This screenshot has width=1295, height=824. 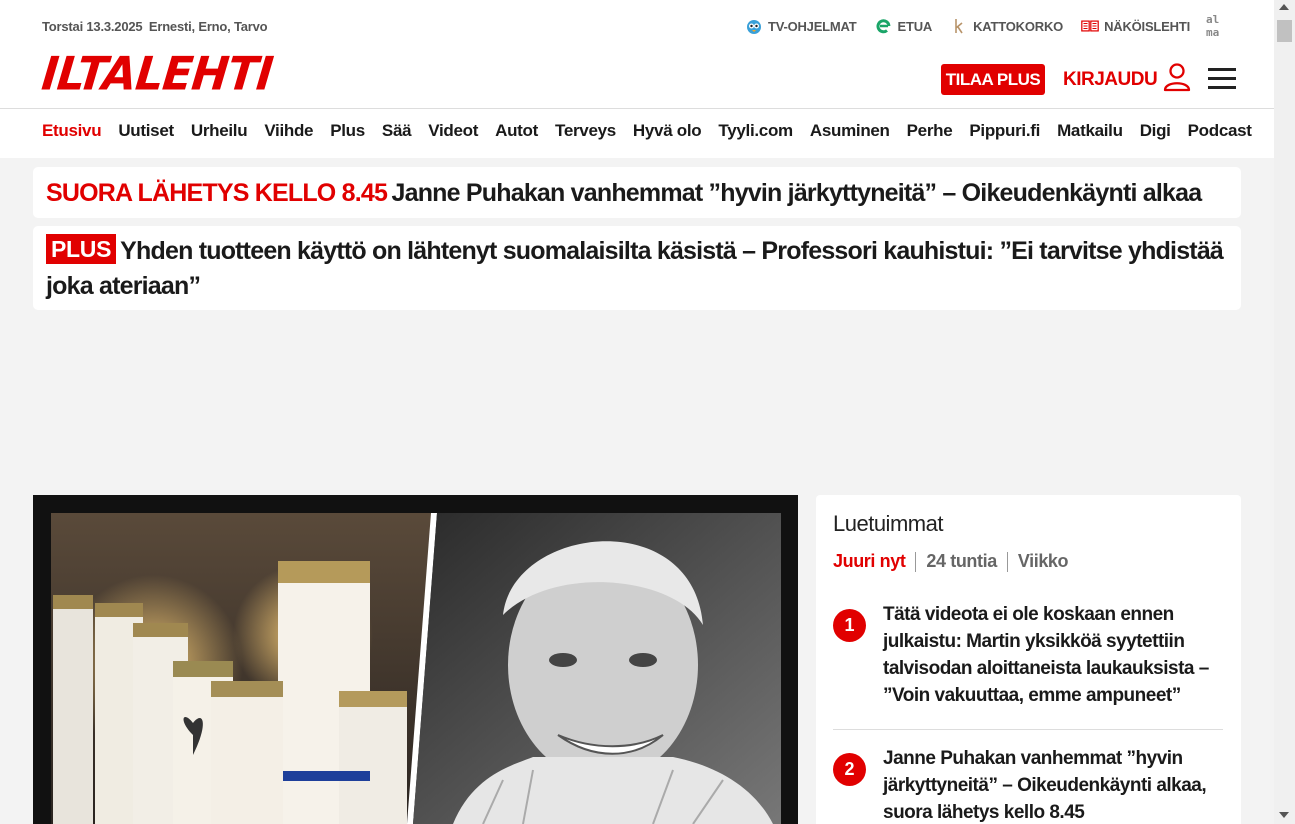 What do you see at coordinates (1284, 31) in the screenshot?
I see `scroll-thumb` at bounding box center [1284, 31].